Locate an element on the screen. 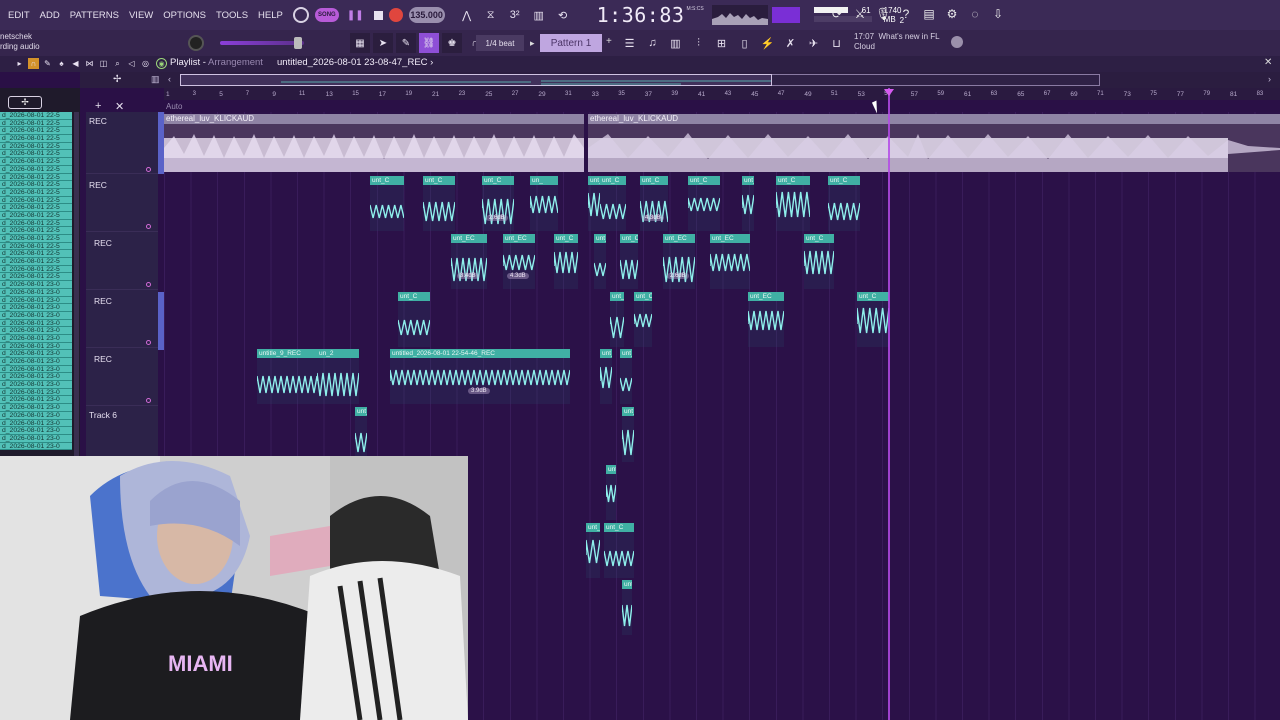  speaker-icon: ◁ is located at coordinates (131, 63).